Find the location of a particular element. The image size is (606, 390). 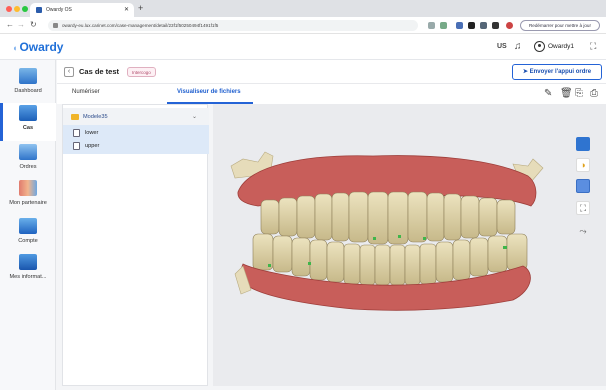

app-logo: ◖ Owardy is located at coordinates (37, 47).